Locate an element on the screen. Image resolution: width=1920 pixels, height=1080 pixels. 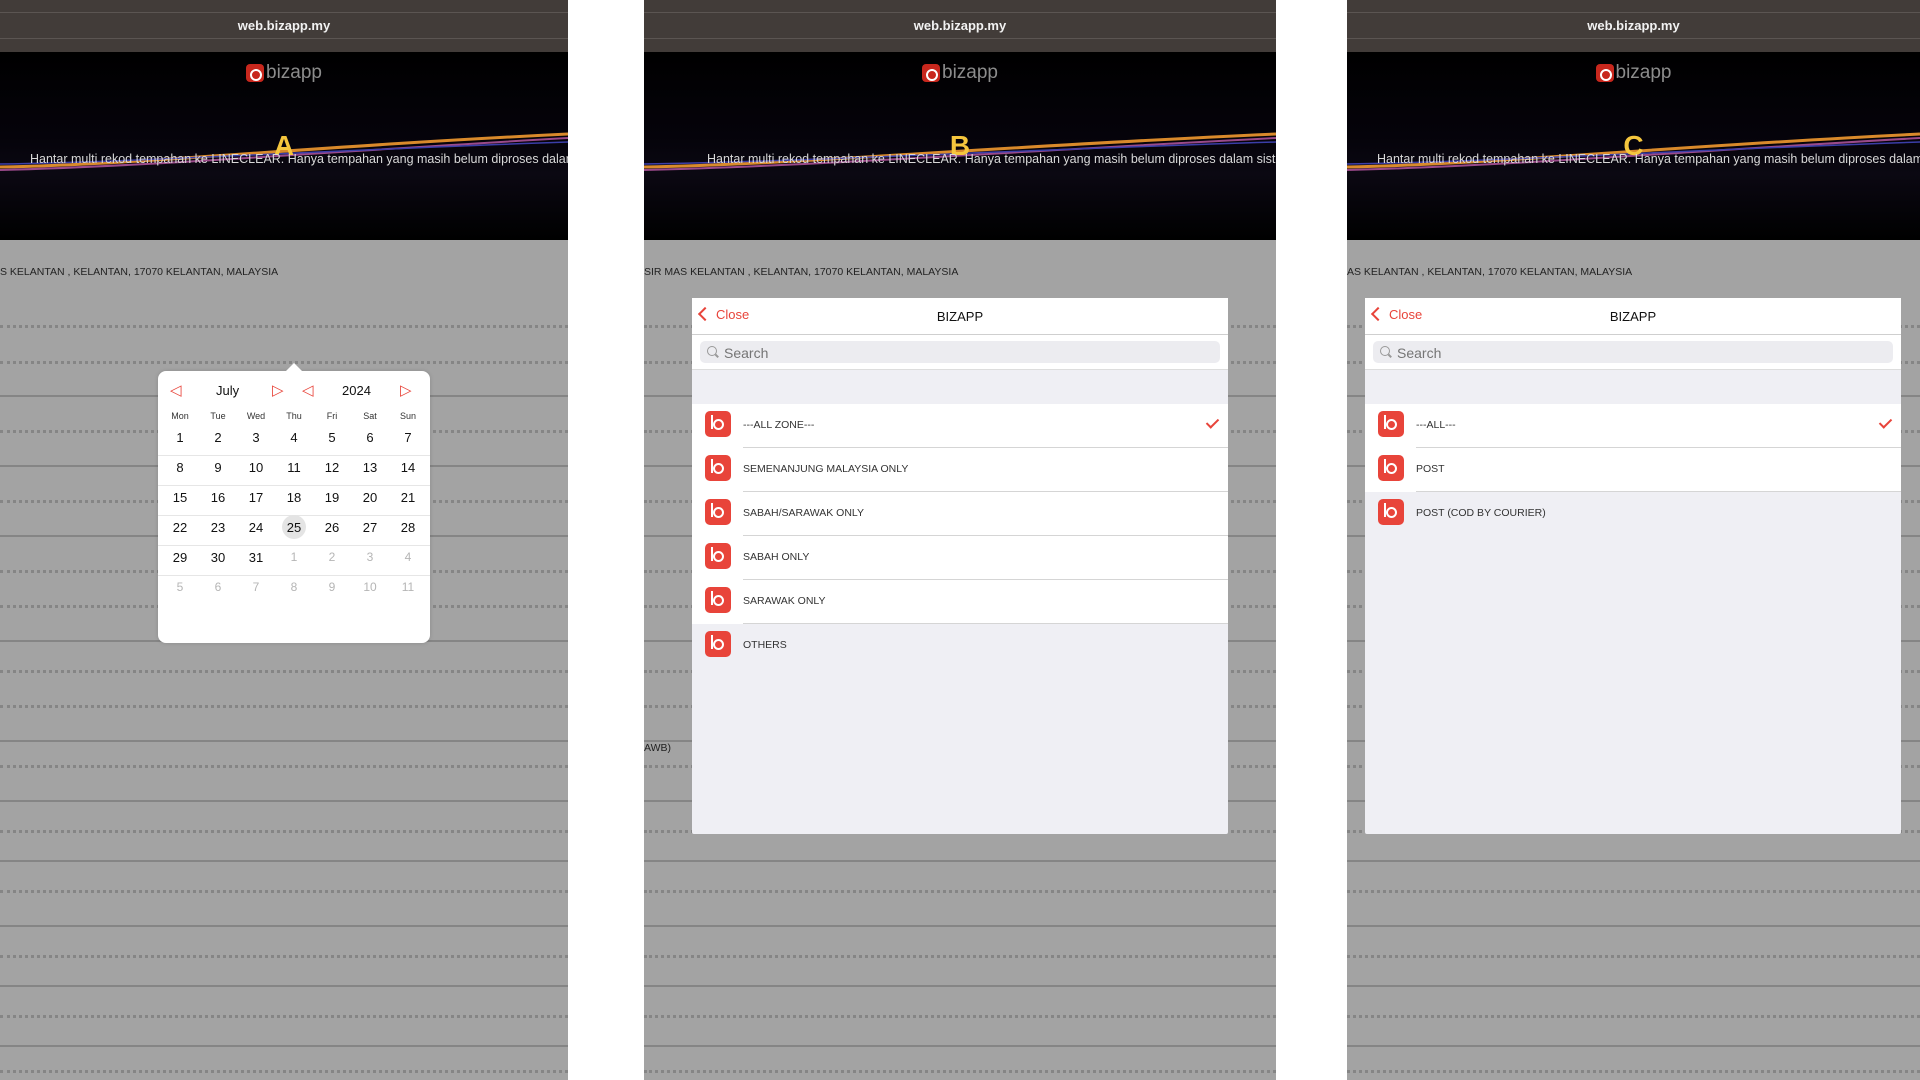
calendar-day-cell: 17 is located at coordinates (256, 497).